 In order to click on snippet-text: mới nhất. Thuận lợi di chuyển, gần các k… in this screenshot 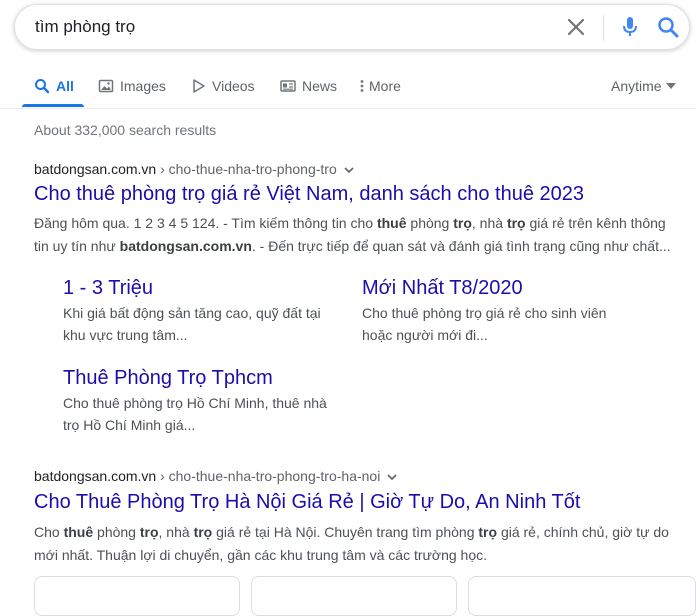, I will do `click(260, 555)`.